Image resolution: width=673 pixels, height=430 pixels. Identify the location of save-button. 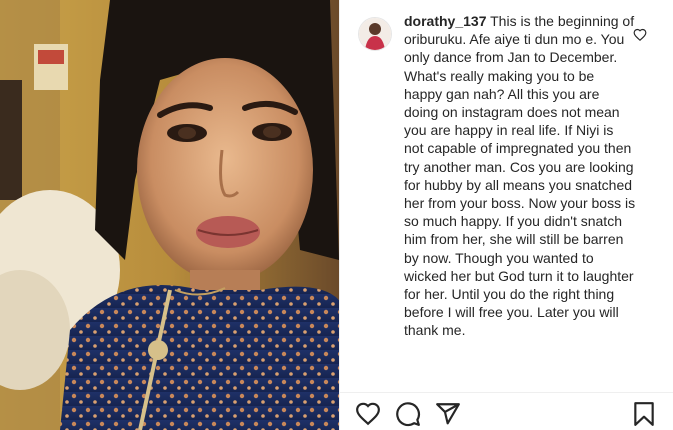
(644, 414).